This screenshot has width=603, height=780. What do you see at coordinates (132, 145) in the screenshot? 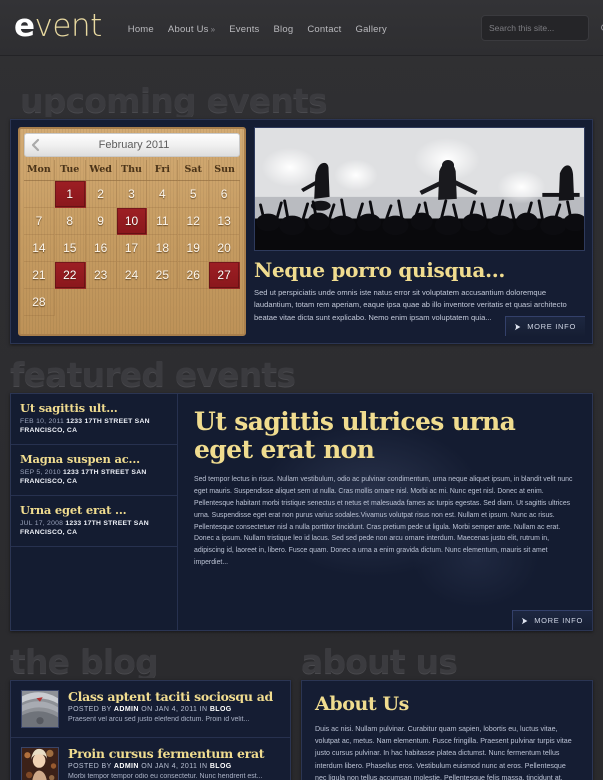
I see `calendar-header: February 2011` at bounding box center [132, 145].